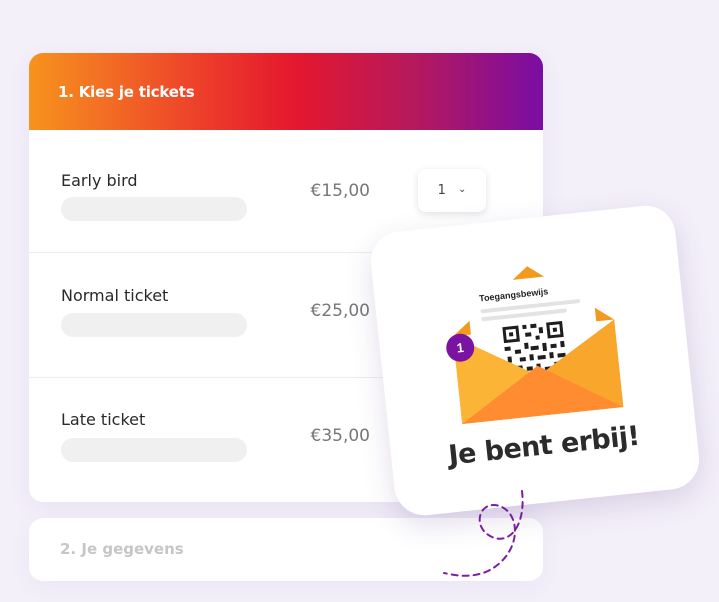  What do you see at coordinates (340, 436) in the screenshot?
I see `ticket-price-late: €35,00` at bounding box center [340, 436].